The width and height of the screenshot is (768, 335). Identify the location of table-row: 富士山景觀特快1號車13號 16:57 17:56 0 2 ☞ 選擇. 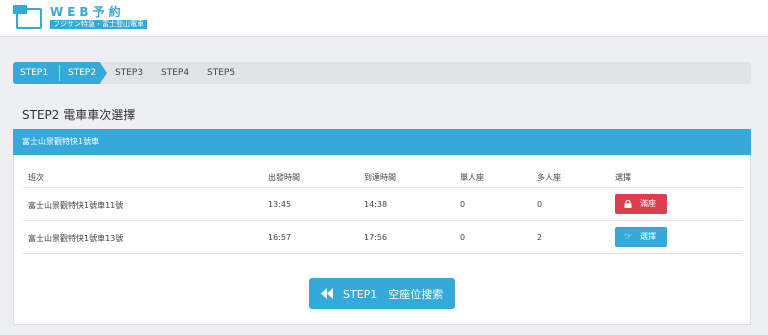
(382, 237).